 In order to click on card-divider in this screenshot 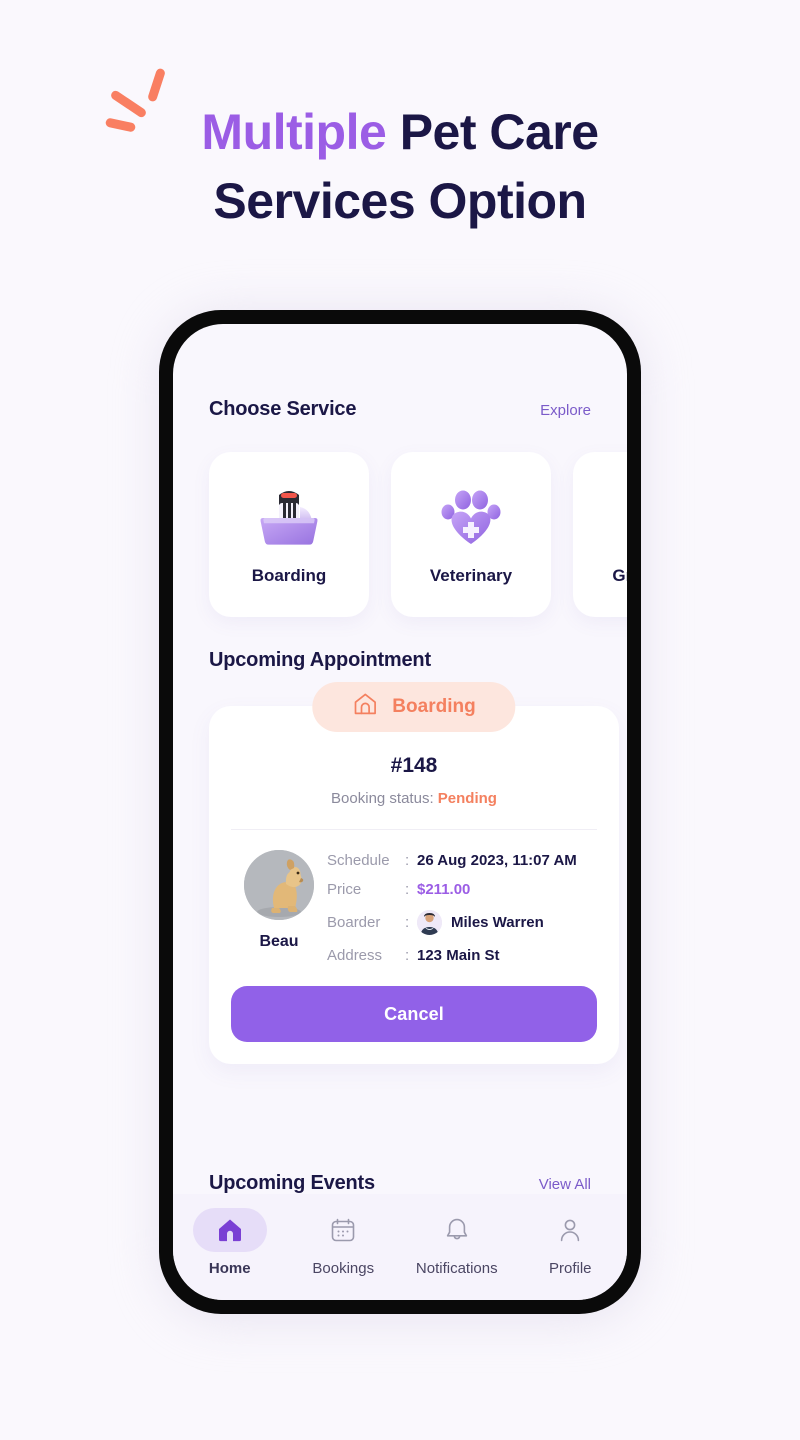, I will do `click(414, 829)`.